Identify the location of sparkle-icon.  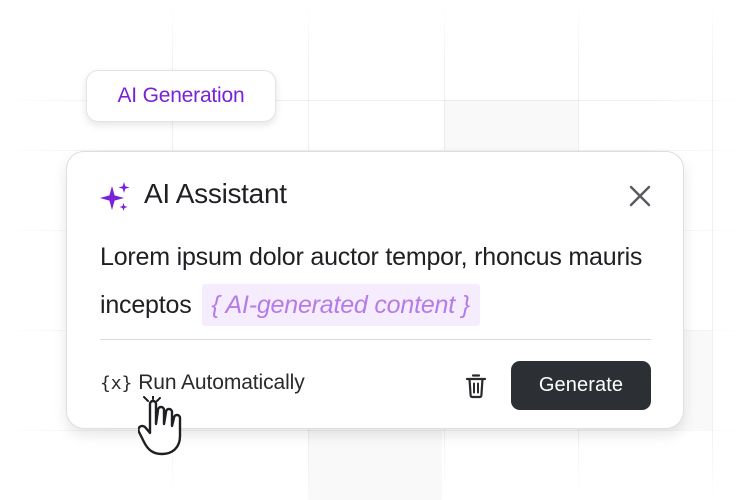
(115, 196).